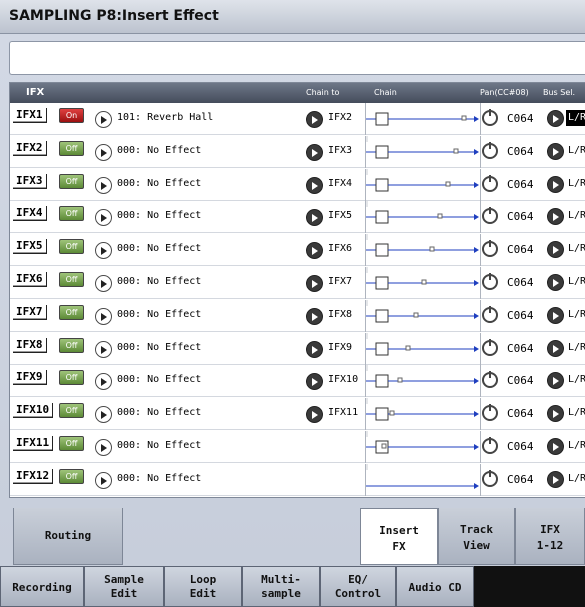  Describe the element at coordinates (435, 586) in the screenshot. I see `page-tab-audio-cd: Audio CD` at that location.